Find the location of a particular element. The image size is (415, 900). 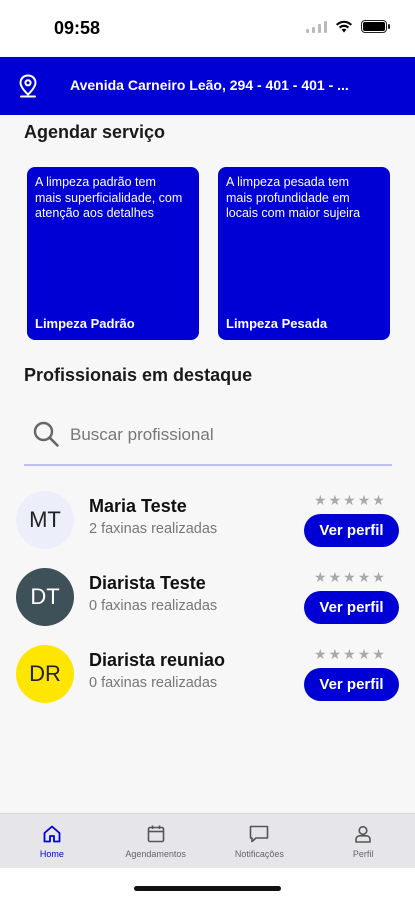

avatar: DR is located at coordinates (45, 674).